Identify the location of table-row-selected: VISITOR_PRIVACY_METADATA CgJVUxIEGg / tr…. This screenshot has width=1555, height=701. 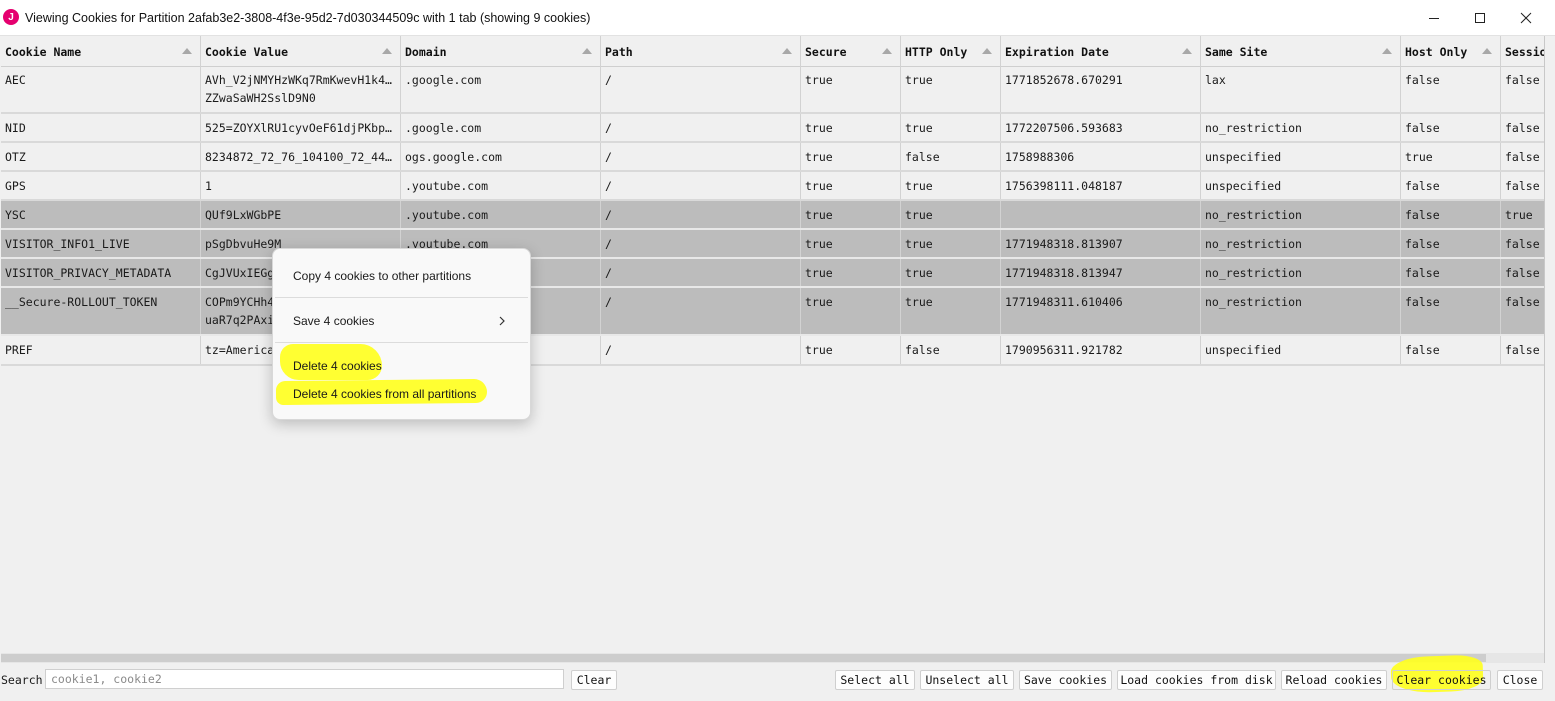
(772, 273).